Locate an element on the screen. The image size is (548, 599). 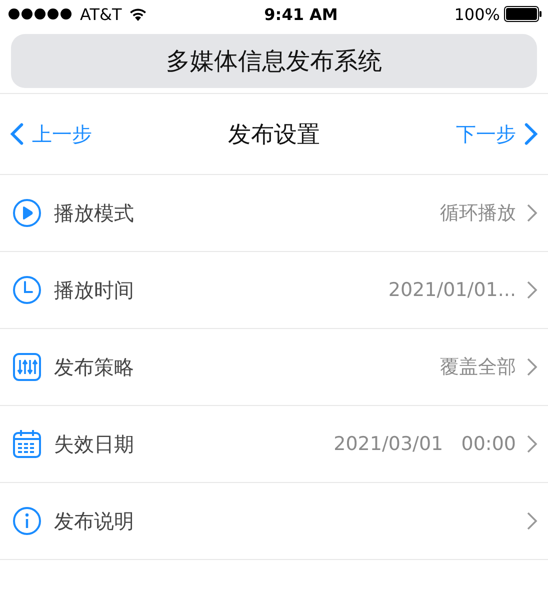
row-label: 发布策略 is located at coordinates (94, 367).